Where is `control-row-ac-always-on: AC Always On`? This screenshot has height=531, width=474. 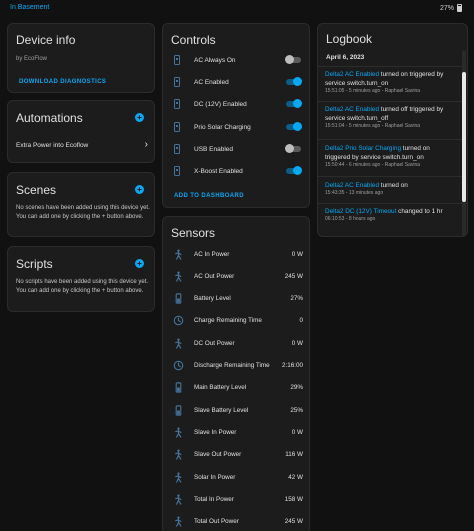
control-row-ac-always-on: AC Always On is located at coordinates (236, 60).